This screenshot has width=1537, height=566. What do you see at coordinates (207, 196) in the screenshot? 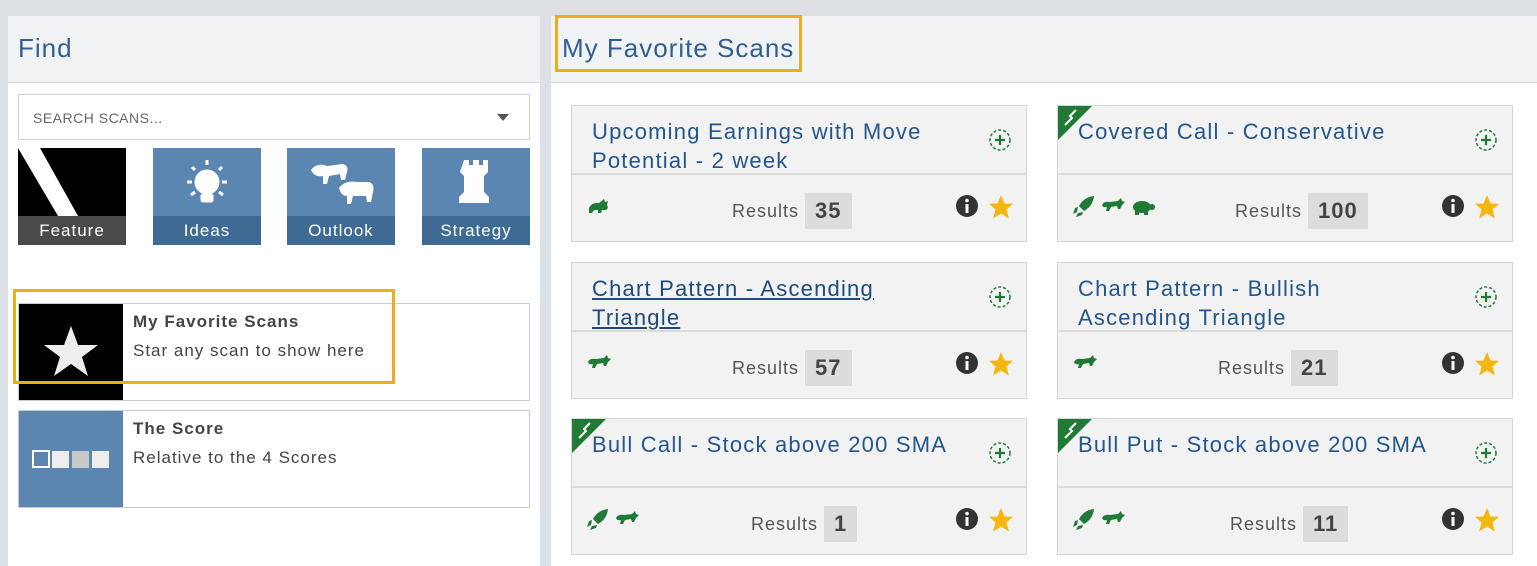
I see `tile-ideas: Ideas` at bounding box center [207, 196].